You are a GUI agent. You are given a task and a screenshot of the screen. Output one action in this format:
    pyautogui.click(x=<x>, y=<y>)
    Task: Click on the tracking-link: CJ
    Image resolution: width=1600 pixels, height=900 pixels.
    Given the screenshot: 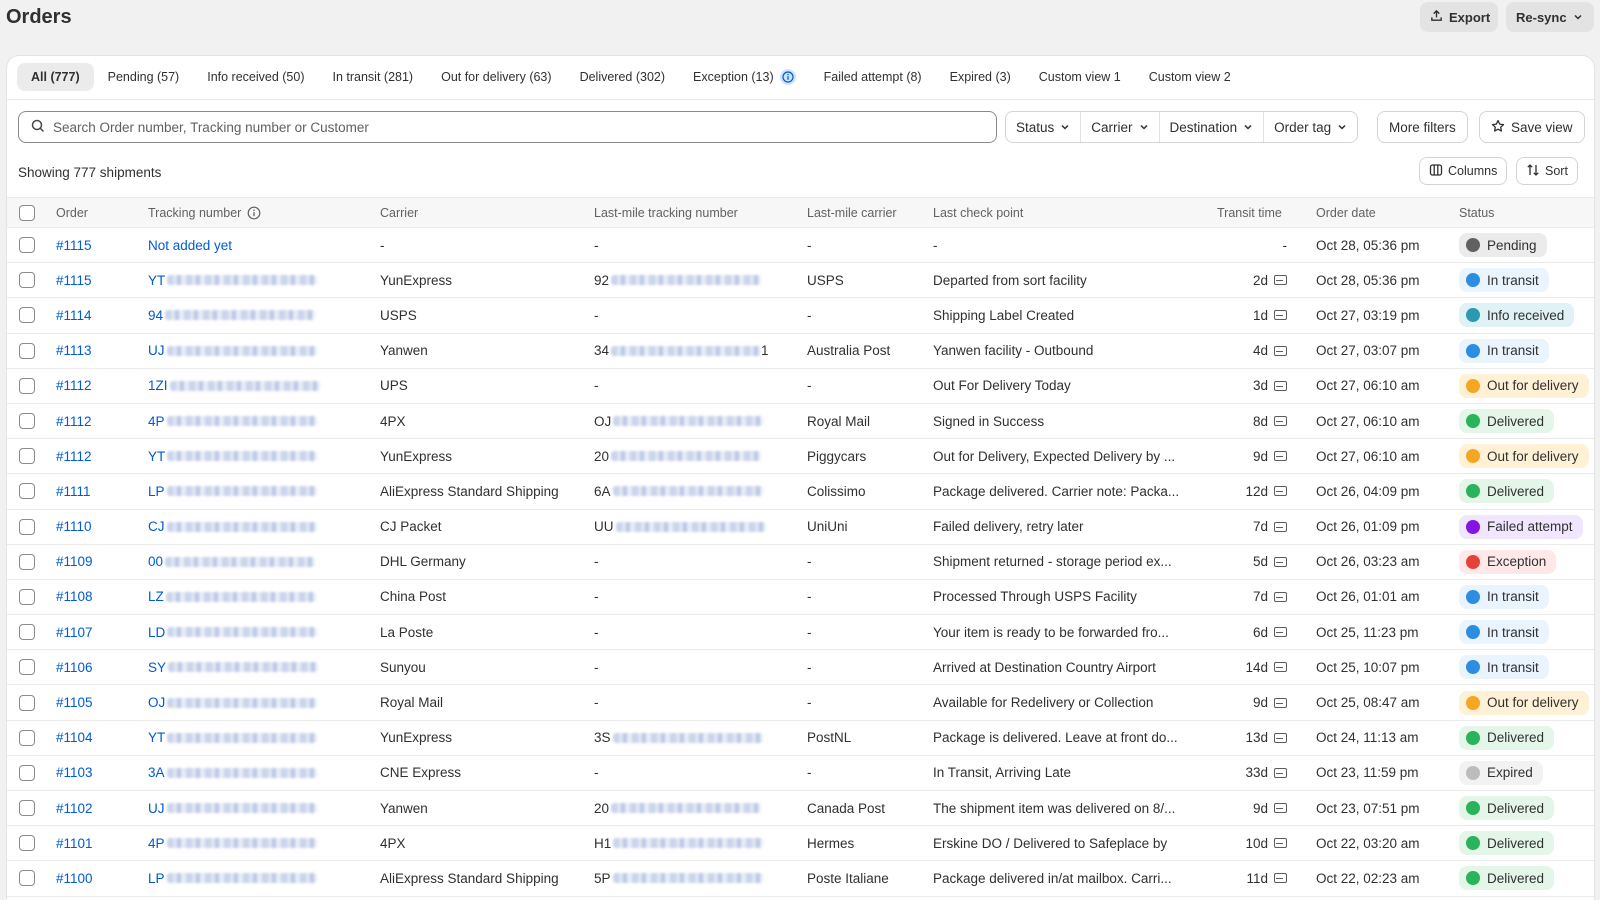 What is the action you would take?
    pyautogui.click(x=156, y=526)
    